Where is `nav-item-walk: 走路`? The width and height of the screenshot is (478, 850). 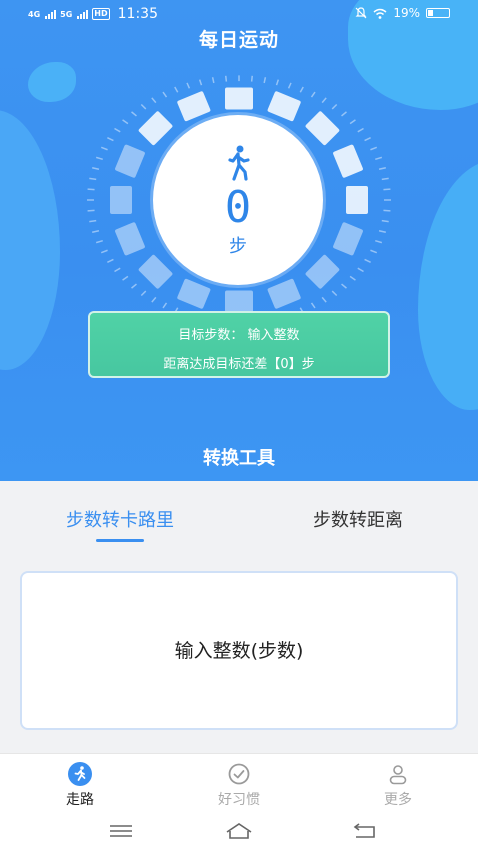
nav-item-walk: 走路 is located at coordinates (80, 785).